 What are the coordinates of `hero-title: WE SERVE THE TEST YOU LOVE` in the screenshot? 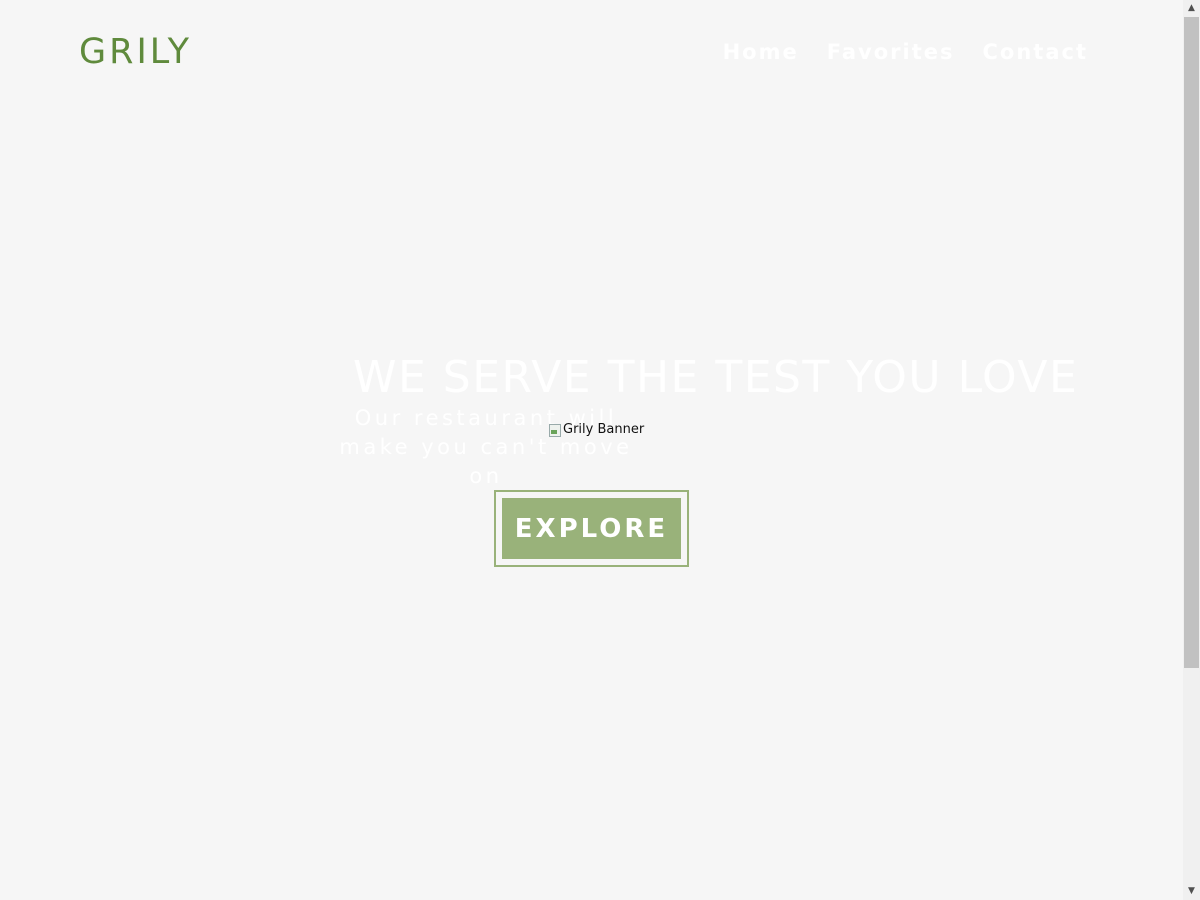 It's located at (716, 377).